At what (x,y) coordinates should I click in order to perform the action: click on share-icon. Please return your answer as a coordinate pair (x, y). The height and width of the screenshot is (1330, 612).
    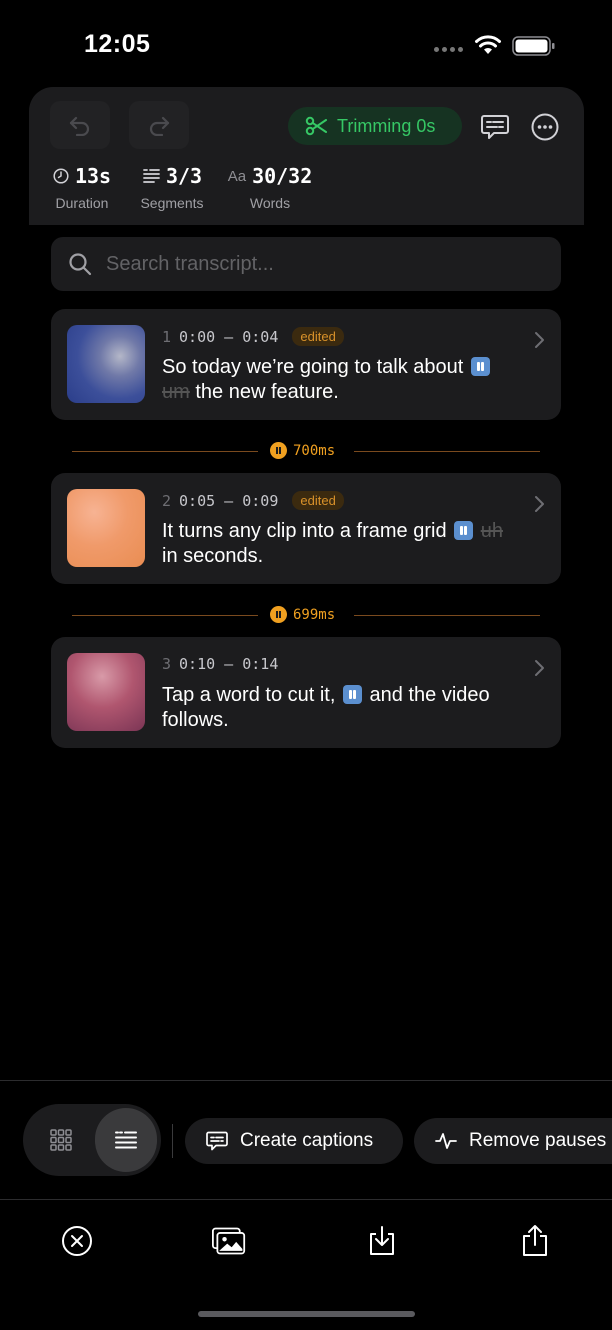
    Looking at the image, I should click on (535, 1240).